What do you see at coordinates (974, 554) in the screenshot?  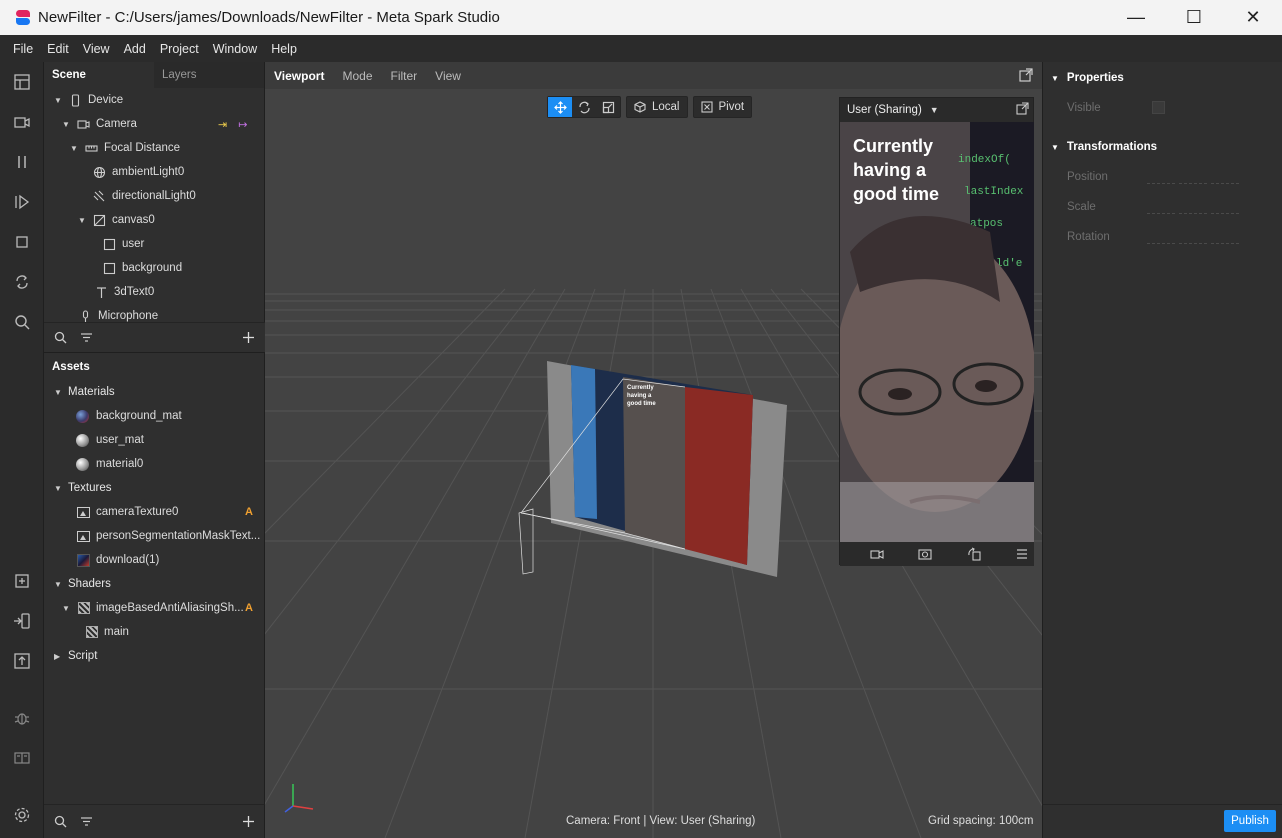 I see `rotate-device-icon` at bounding box center [974, 554].